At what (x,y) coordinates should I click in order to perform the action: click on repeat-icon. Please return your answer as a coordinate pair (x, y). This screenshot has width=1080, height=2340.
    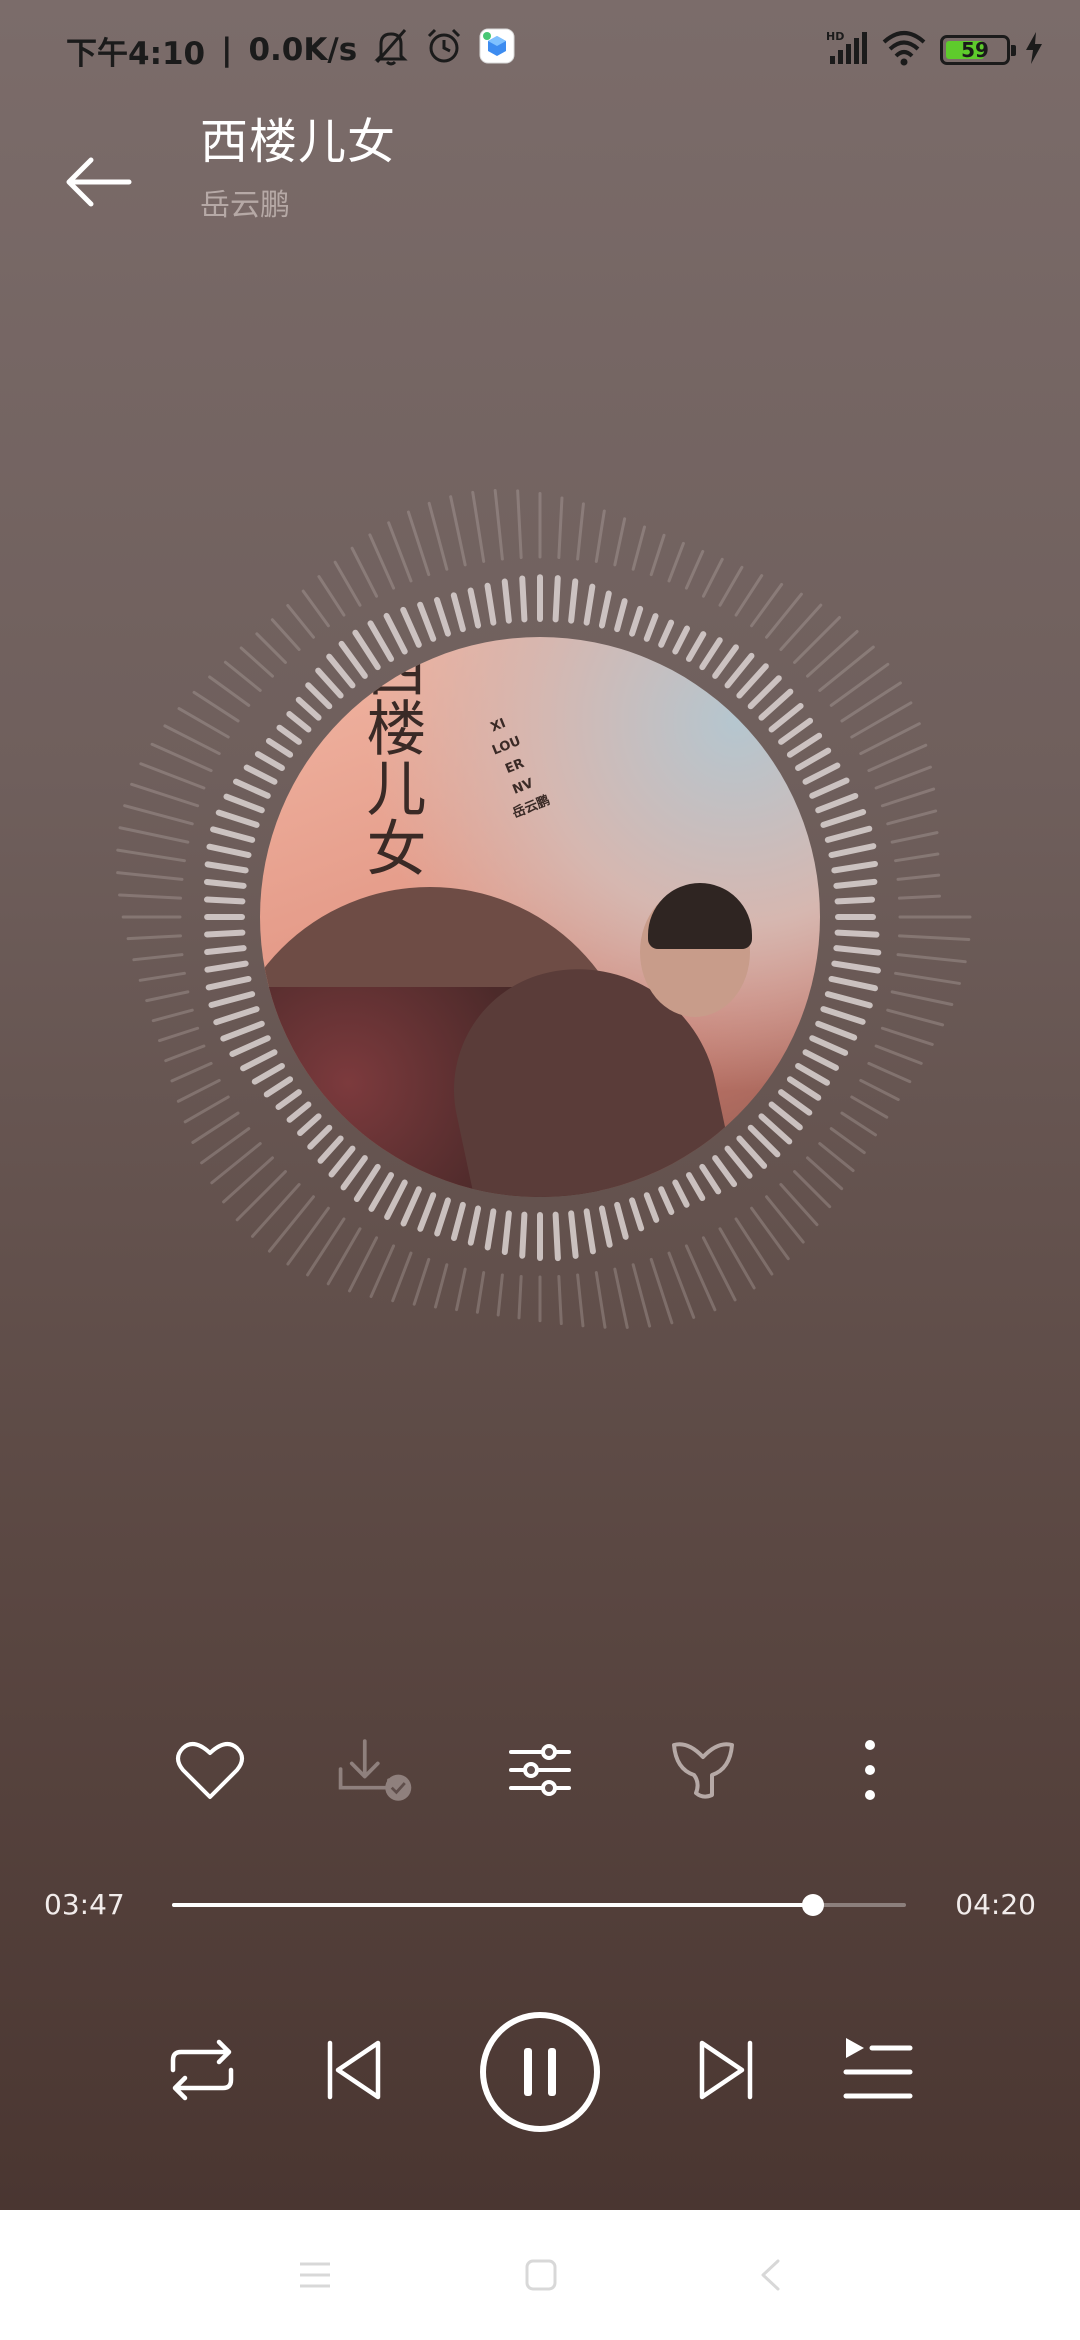
    Looking at the image, I should click on (202, 2070).